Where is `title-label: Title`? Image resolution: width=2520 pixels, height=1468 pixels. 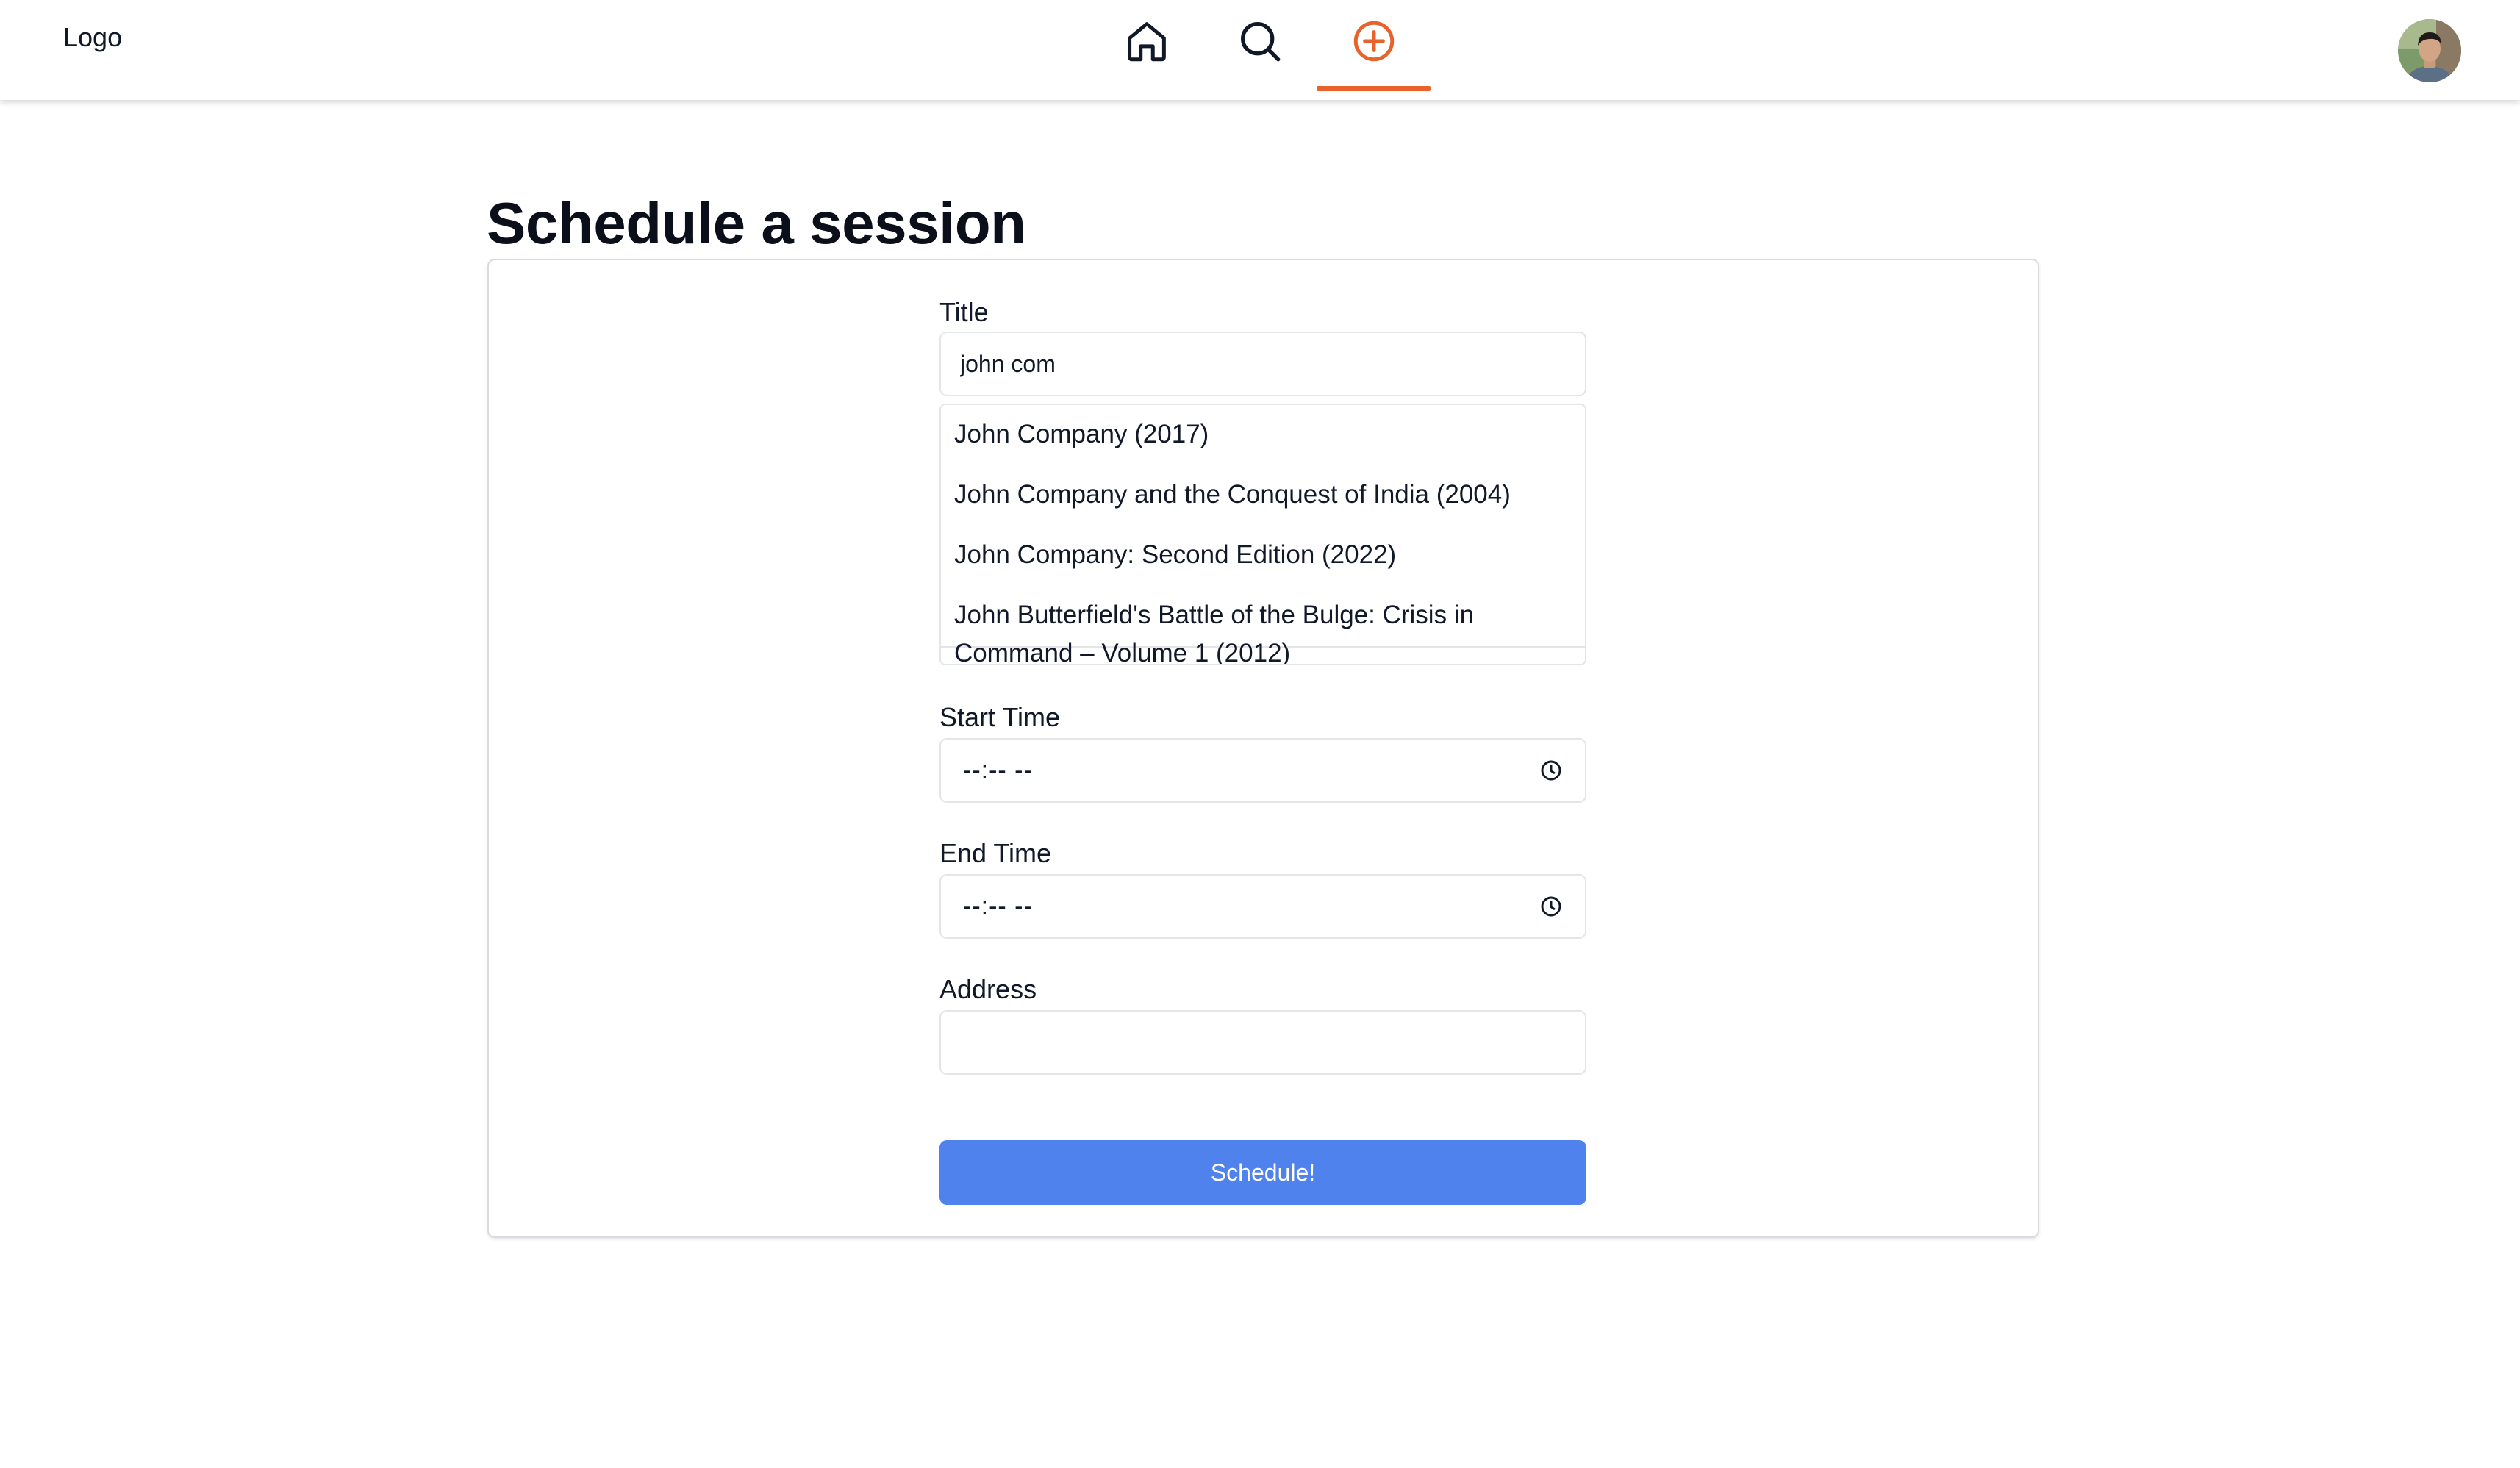
title-label: Title is located at coordinates (964, 312).